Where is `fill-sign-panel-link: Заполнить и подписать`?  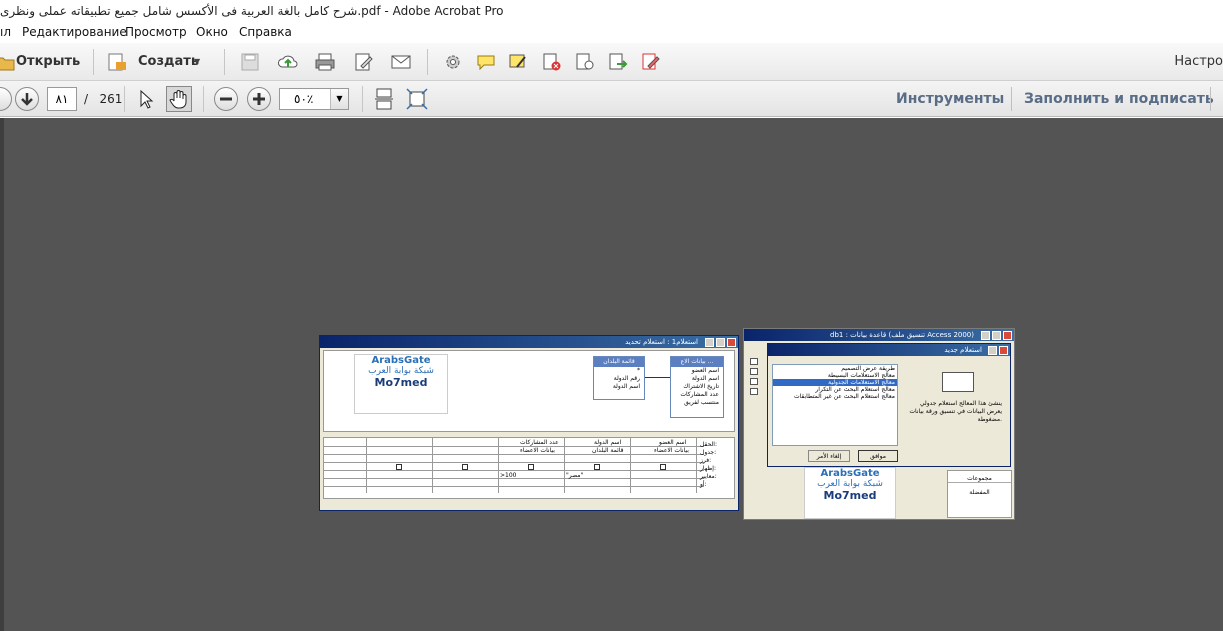
fill-sign-panel-link: Заполнить и подписать is located at coordinates (1119, 99).